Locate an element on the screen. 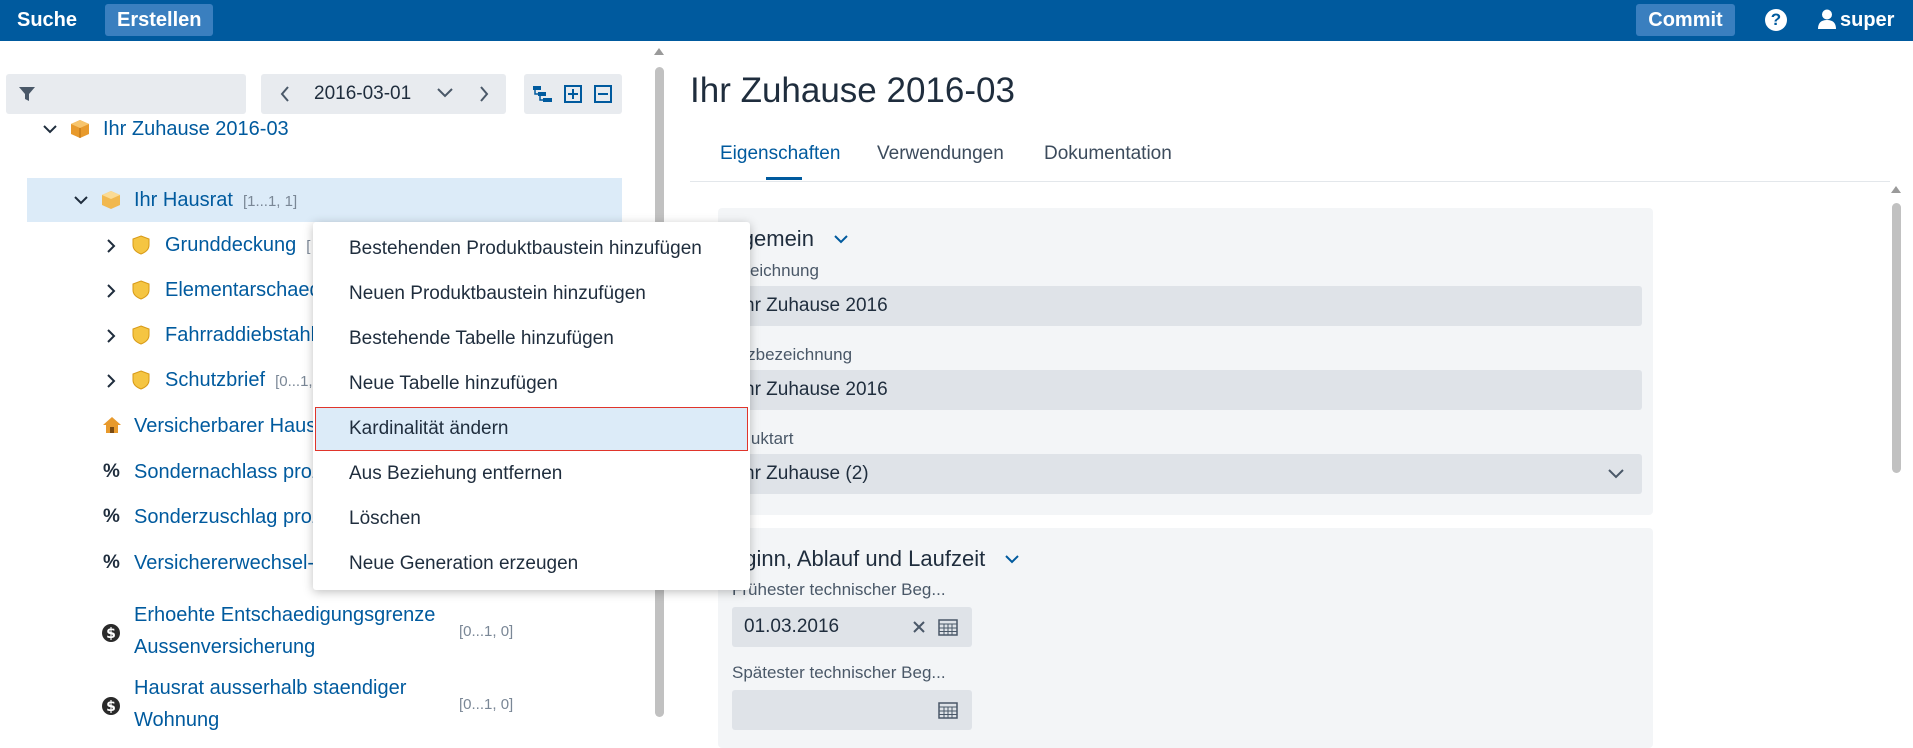 Image resolution: width=1913 pixels, height=748 pixels. short-designation-field: hr Zuhause 2016 is located at coordinates (1187, 390).